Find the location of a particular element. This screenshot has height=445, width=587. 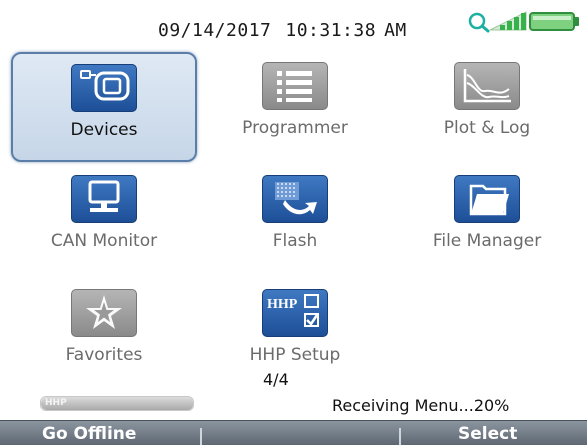

app-tile-devices: Devices is located at coordinates (104, 107).